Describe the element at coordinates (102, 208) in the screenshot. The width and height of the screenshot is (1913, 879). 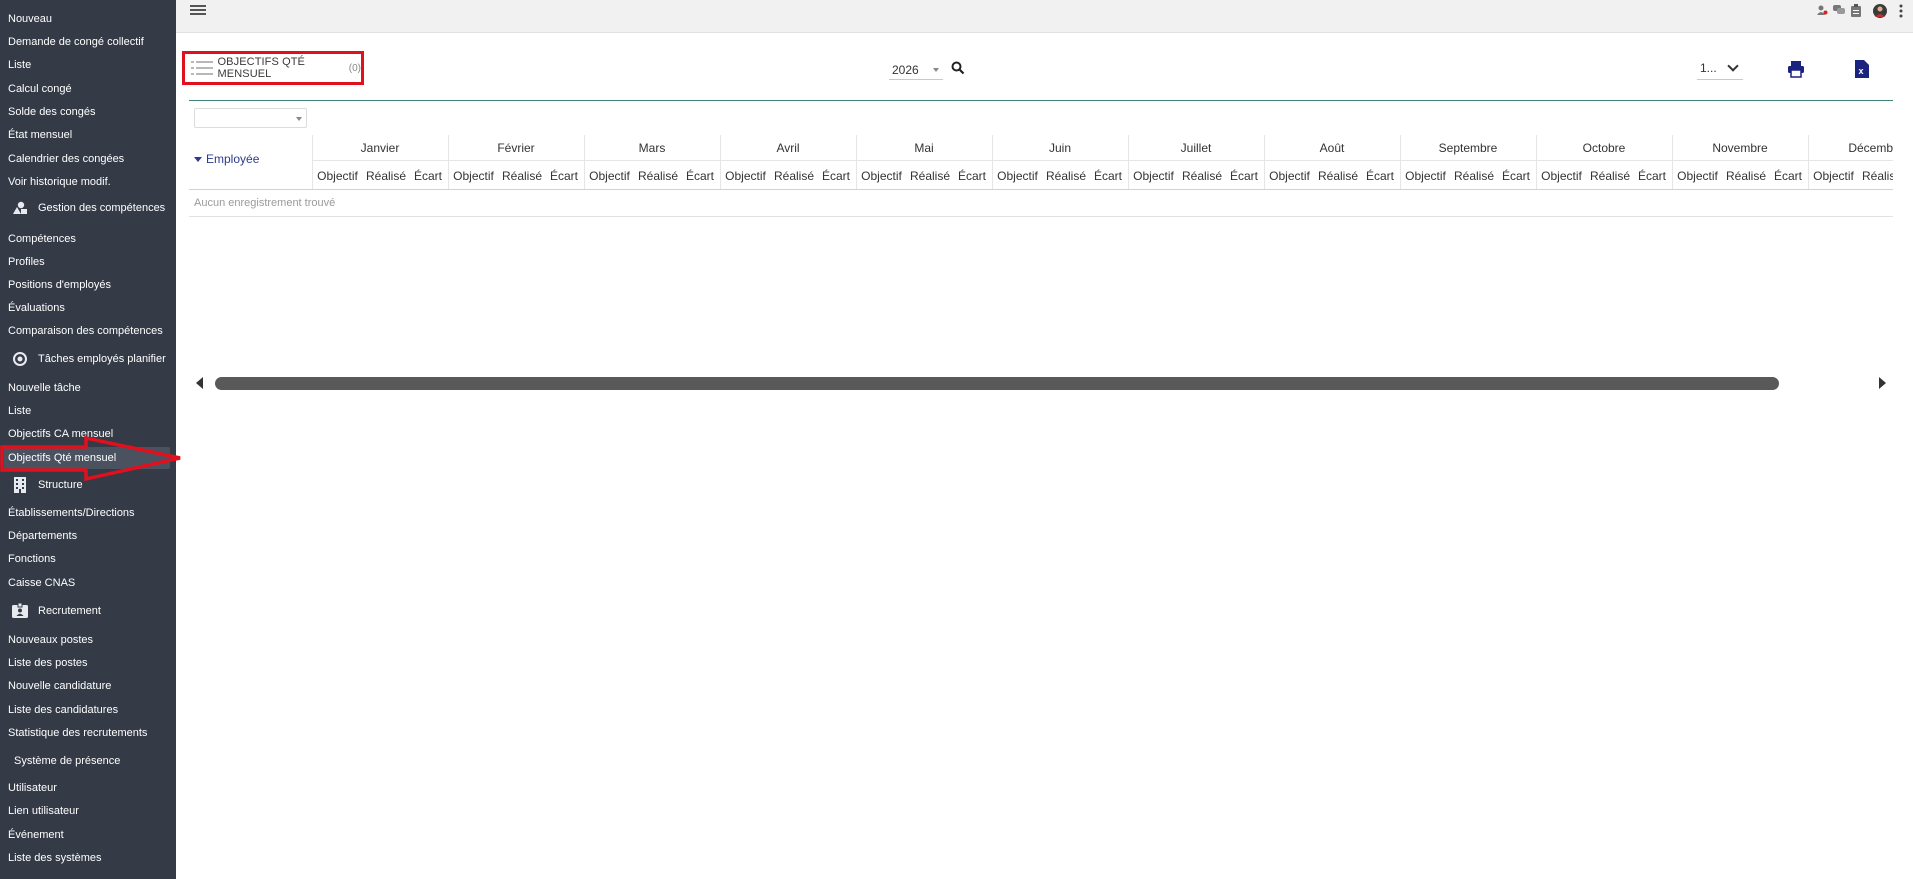
I see `sidebar-item-label: Gestion des compétences` at that location.